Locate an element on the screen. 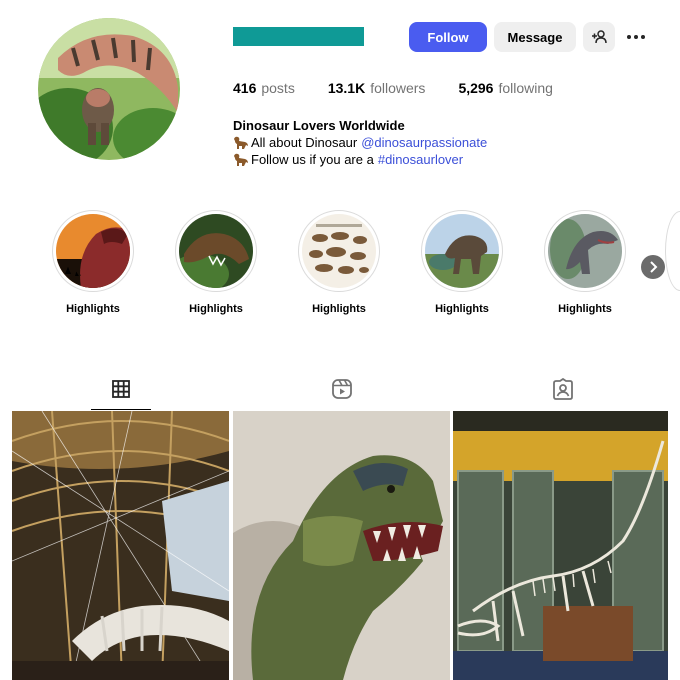 The height and width of the screenshot is (680, 680). followers-stat: 13.1K followers is located at coordinates (377, 88).